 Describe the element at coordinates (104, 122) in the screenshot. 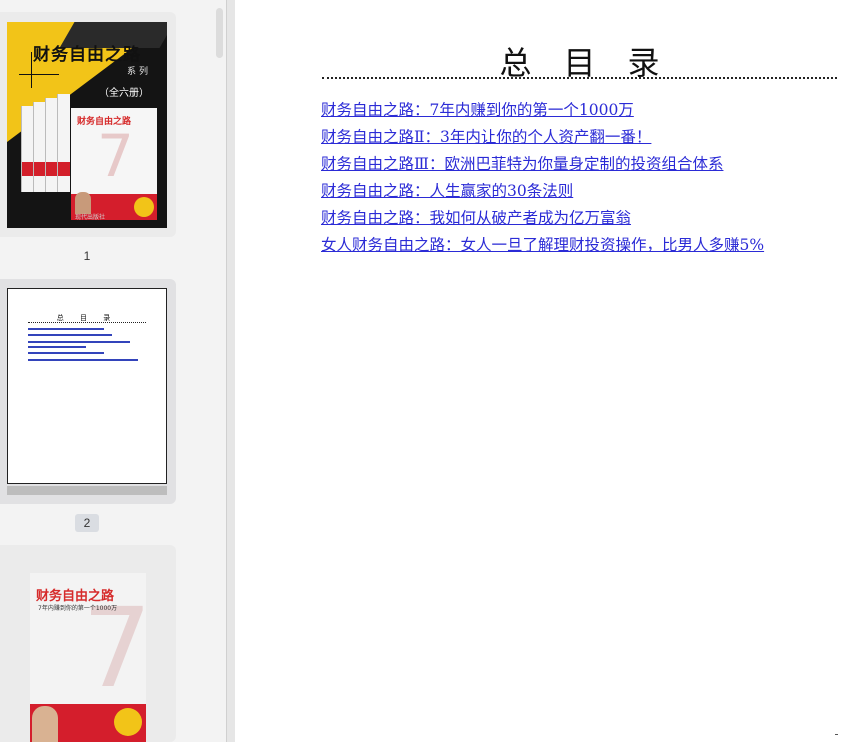

I see `book-title: 财务自由之路` at that location.